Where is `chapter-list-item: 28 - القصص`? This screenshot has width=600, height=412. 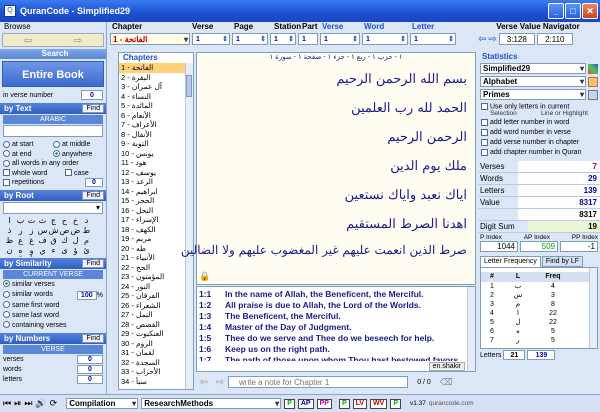
chapter-list-item: 28 - القصص is located at coordinates (152, 325).